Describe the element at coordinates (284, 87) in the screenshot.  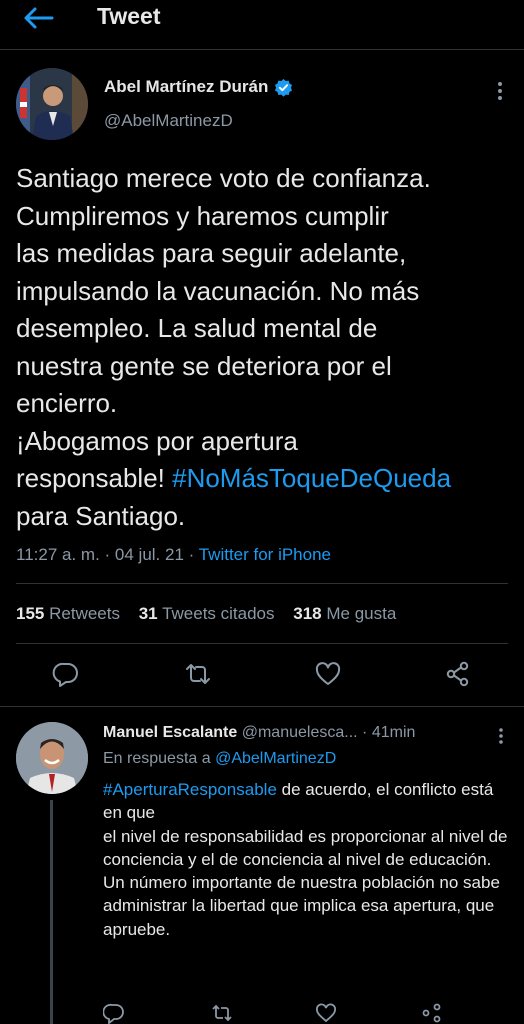
I see `verified-badge-icon` at that location.